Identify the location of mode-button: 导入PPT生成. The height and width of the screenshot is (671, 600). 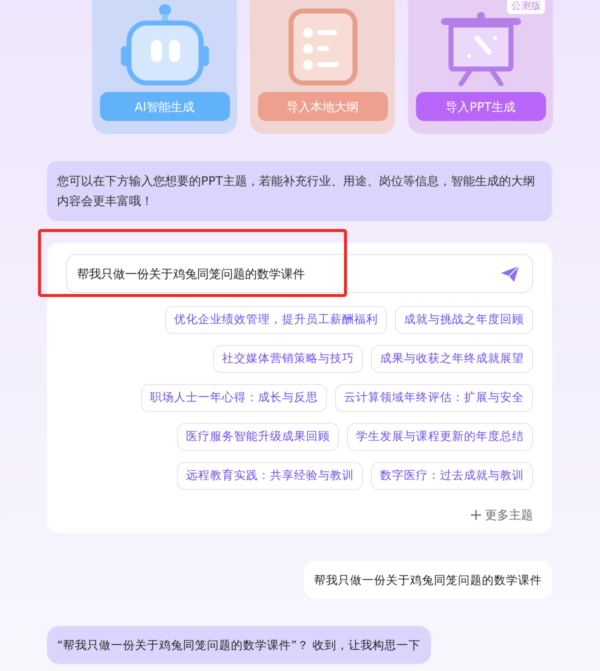
(481, 106).